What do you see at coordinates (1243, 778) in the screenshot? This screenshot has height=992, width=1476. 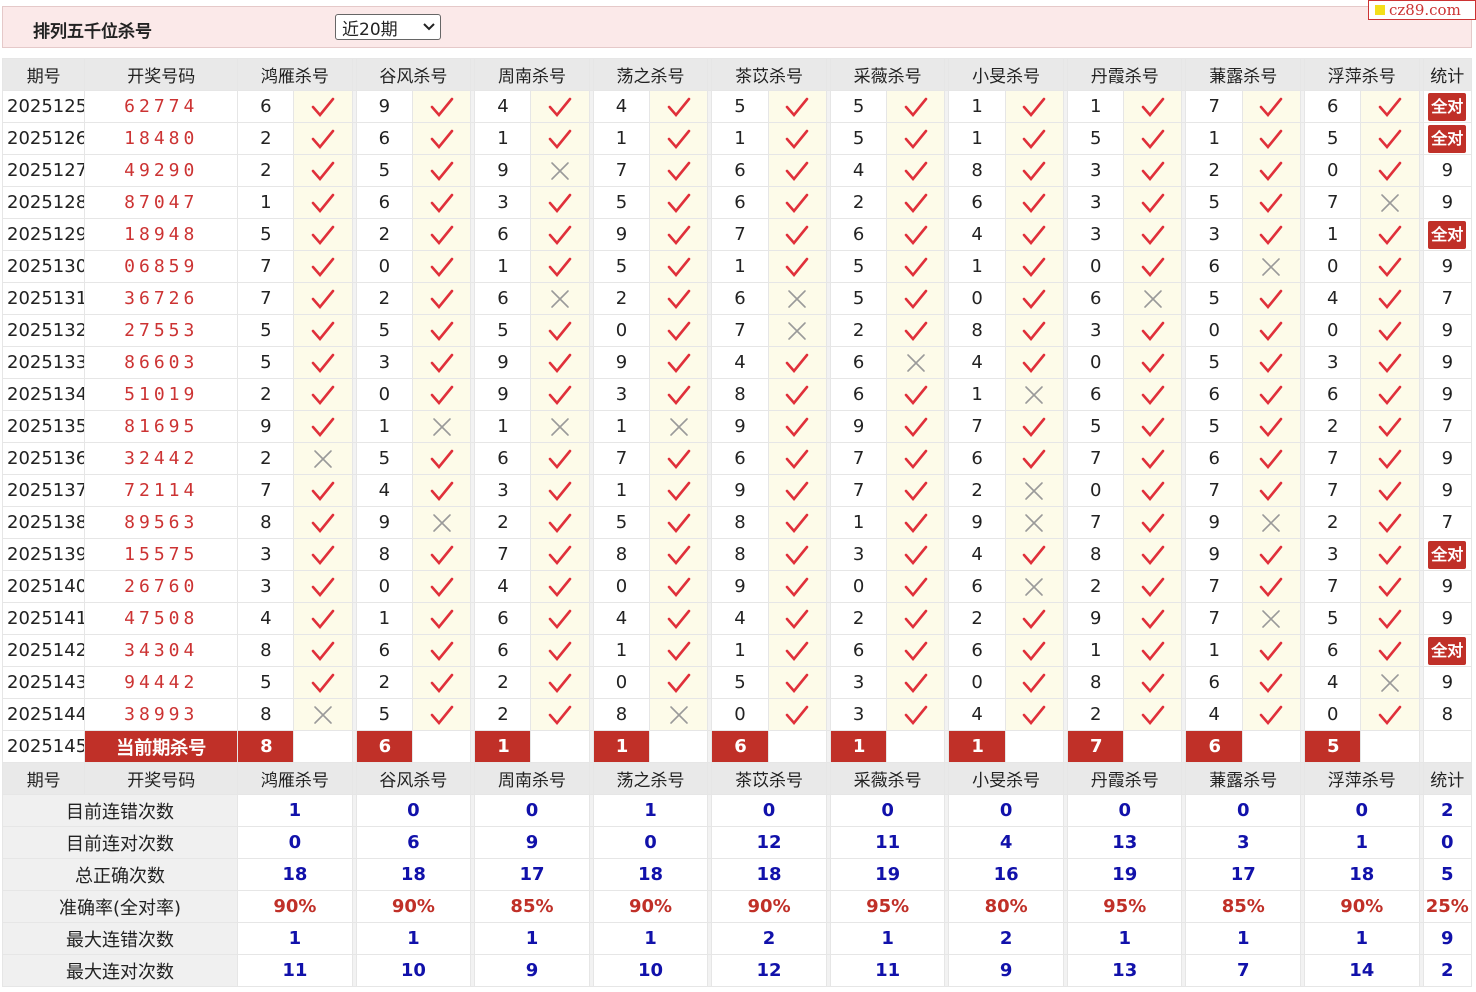 I see `column-header-expert: 蒹露杀号` at bounding box center [1243, 778].